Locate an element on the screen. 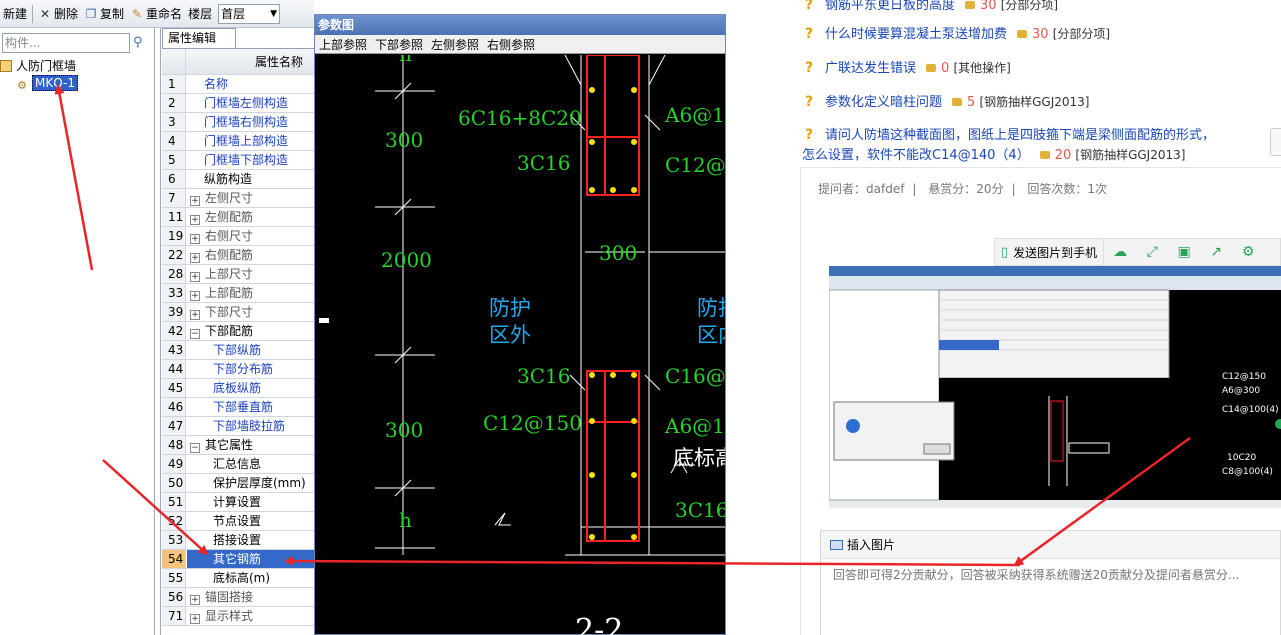  current-question-line2: 怎么设置，软件不能改C14@140（4） 20 [钢筋抽样GGJ2013] is located at coordinates (993, 153).